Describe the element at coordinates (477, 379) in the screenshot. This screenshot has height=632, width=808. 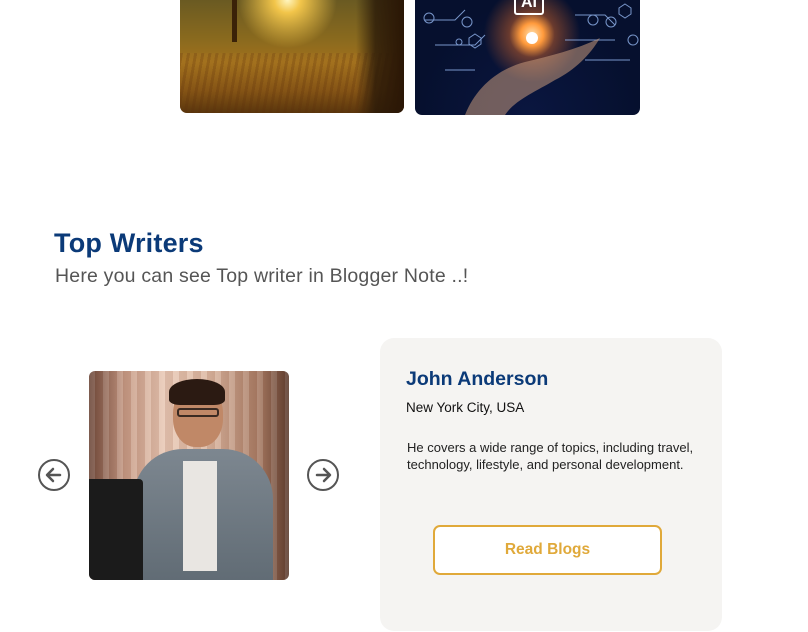
I see `writer-name: John Anderson` at that location.